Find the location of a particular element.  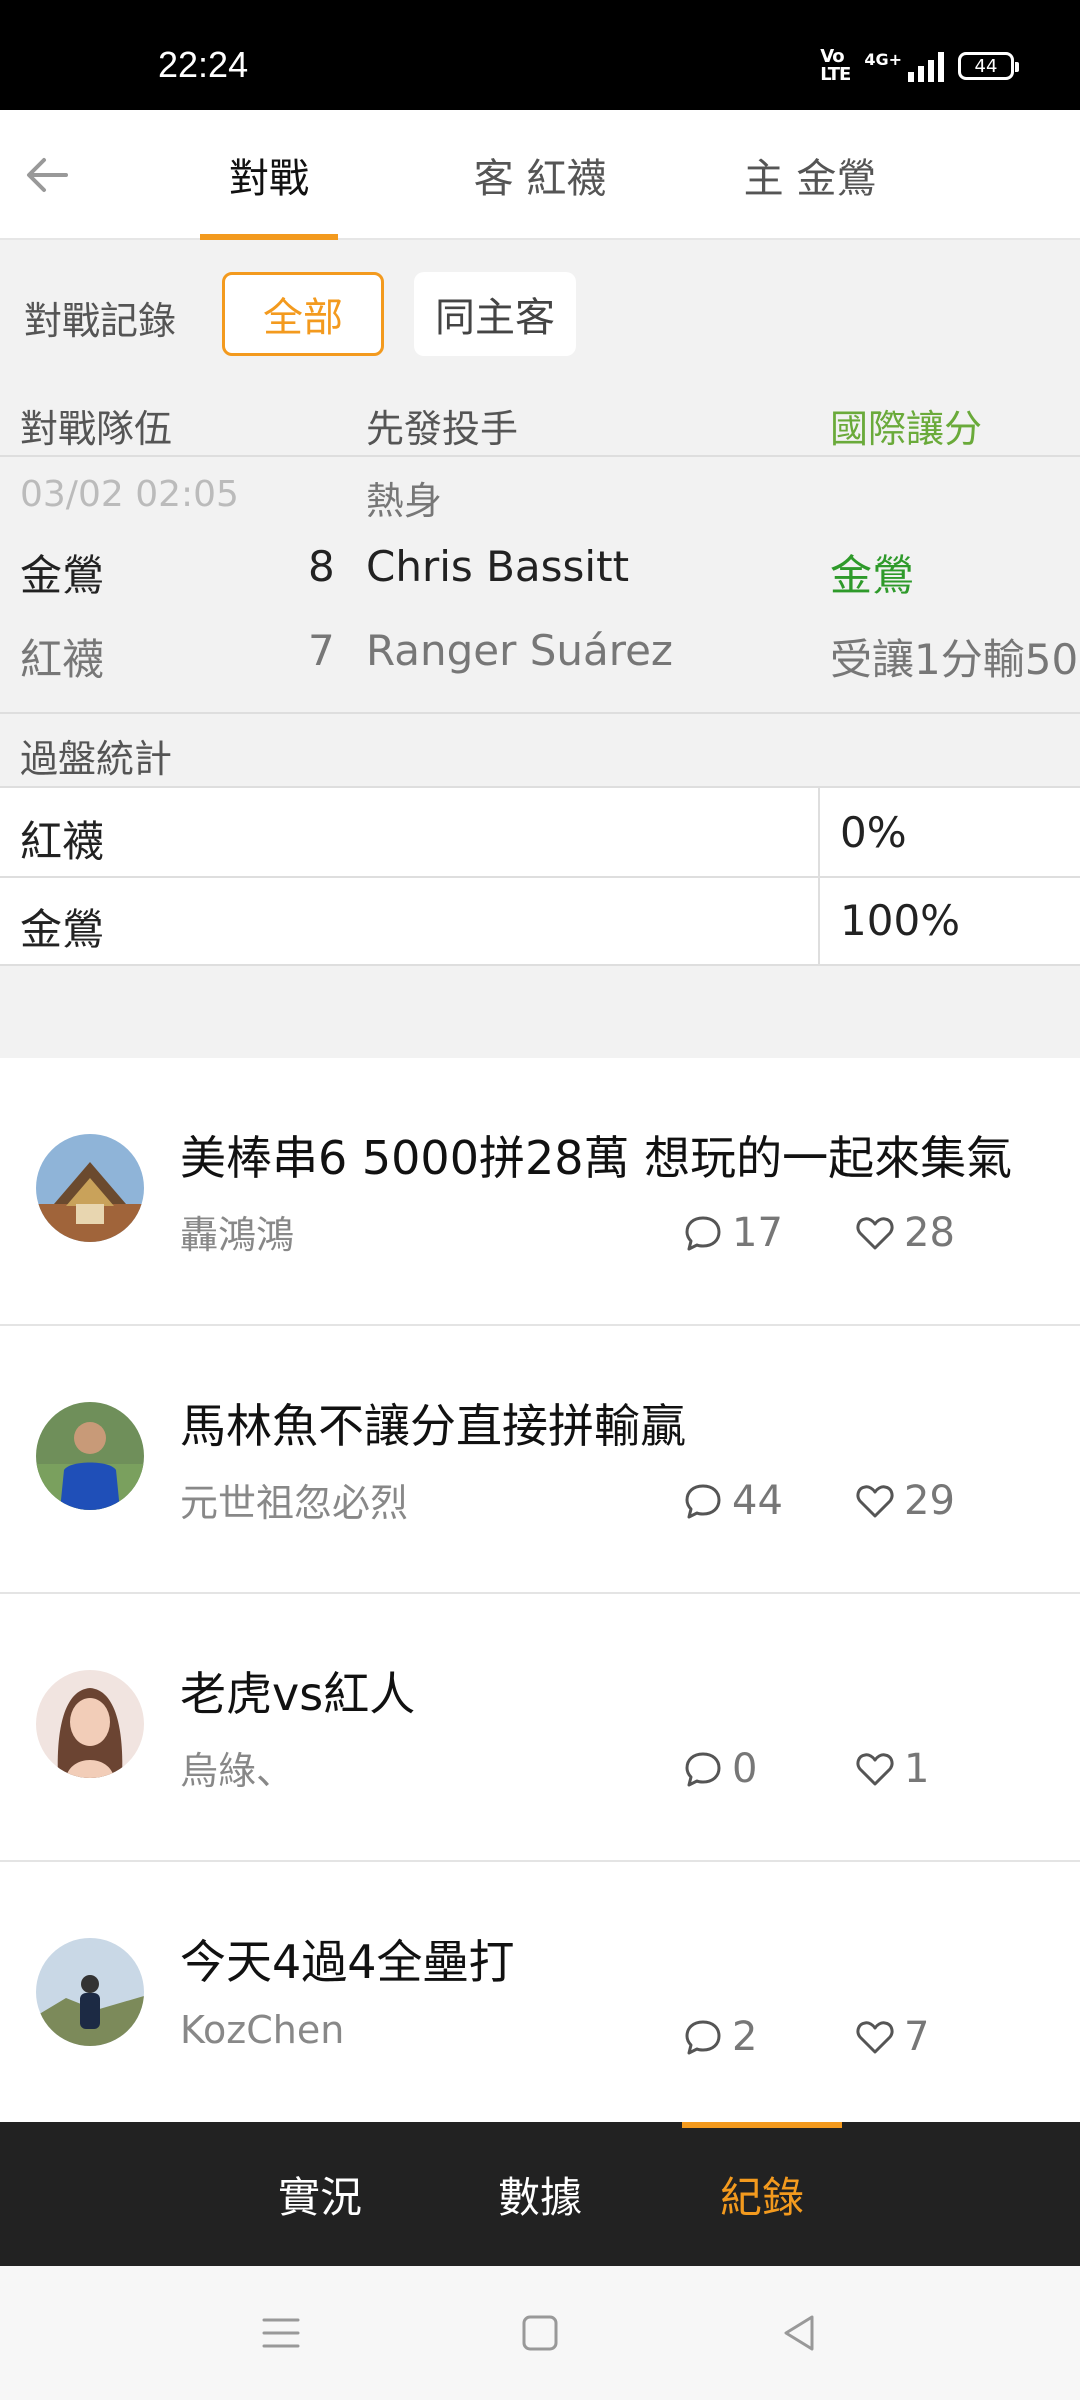

post-title: 老虎vs紅人 is located at coordinates (298, 1694).